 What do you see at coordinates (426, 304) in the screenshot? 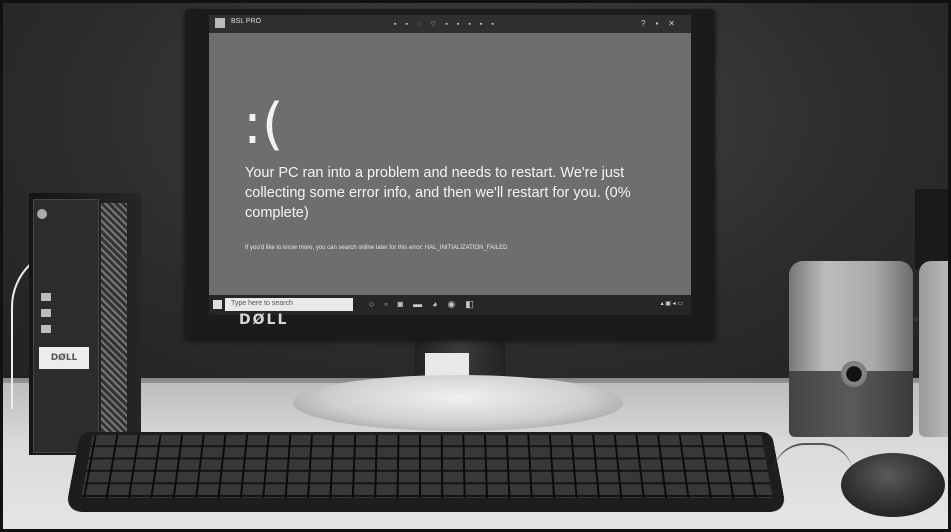
I see `taskbar-app-icons: ○▫◙▬◕◉◧` at bounding box center [426, 304].